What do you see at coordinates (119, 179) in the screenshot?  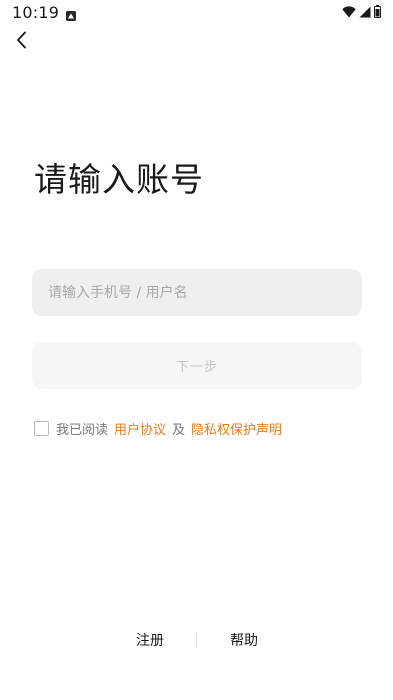 I see `page-title: 请输入账号` at bounding box center [119, 179].